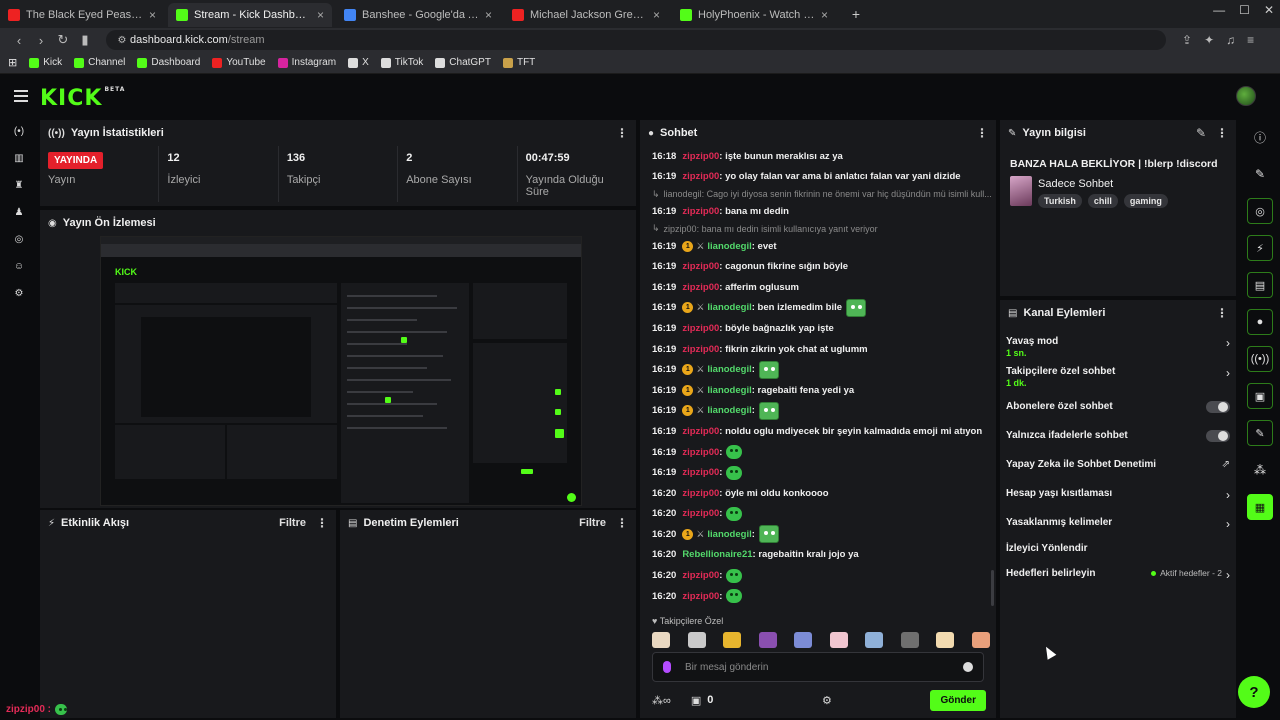  I want to click on bookmark-item: X, so click(358, 62).